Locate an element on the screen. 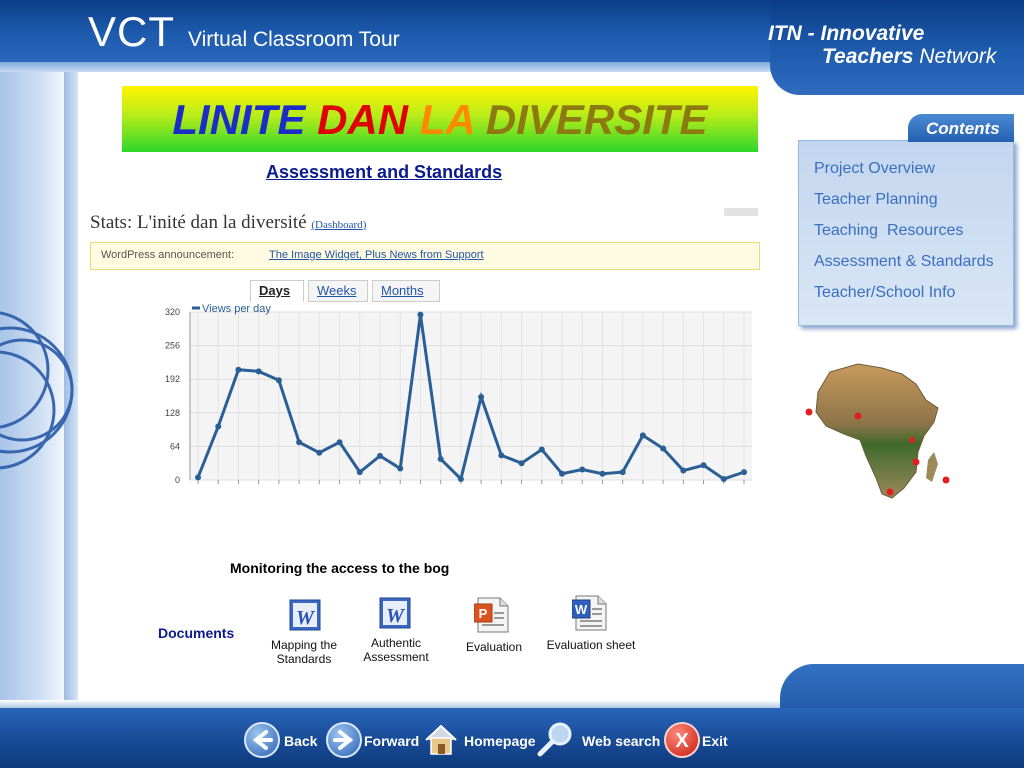 This screenshot has height=768, width=1024. project-title-banner: LINITE DAN LA DIVERSITE is located at coordinates (440, 119).